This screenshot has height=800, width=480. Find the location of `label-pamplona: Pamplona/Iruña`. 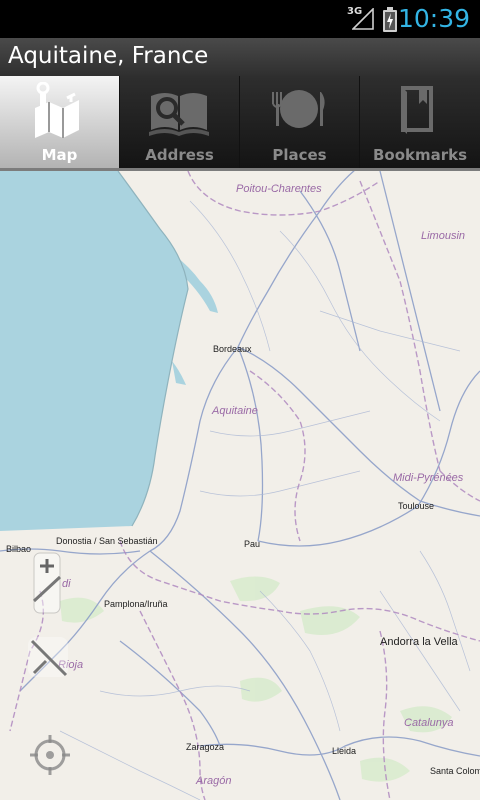

label-pamplona: Pamplona/Iruña is located at coordinates (136, 604).